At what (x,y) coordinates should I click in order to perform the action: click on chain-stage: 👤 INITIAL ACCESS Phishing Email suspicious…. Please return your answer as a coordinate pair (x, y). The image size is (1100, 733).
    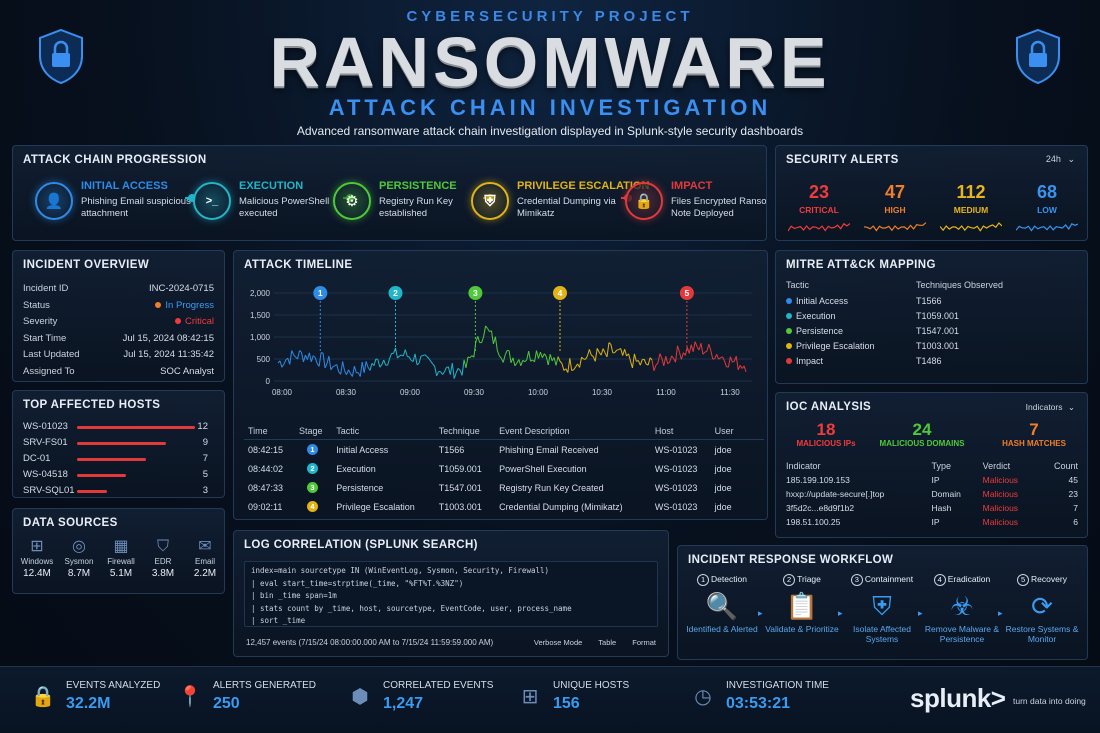
    Looking at the image, I should click on (113, 206).